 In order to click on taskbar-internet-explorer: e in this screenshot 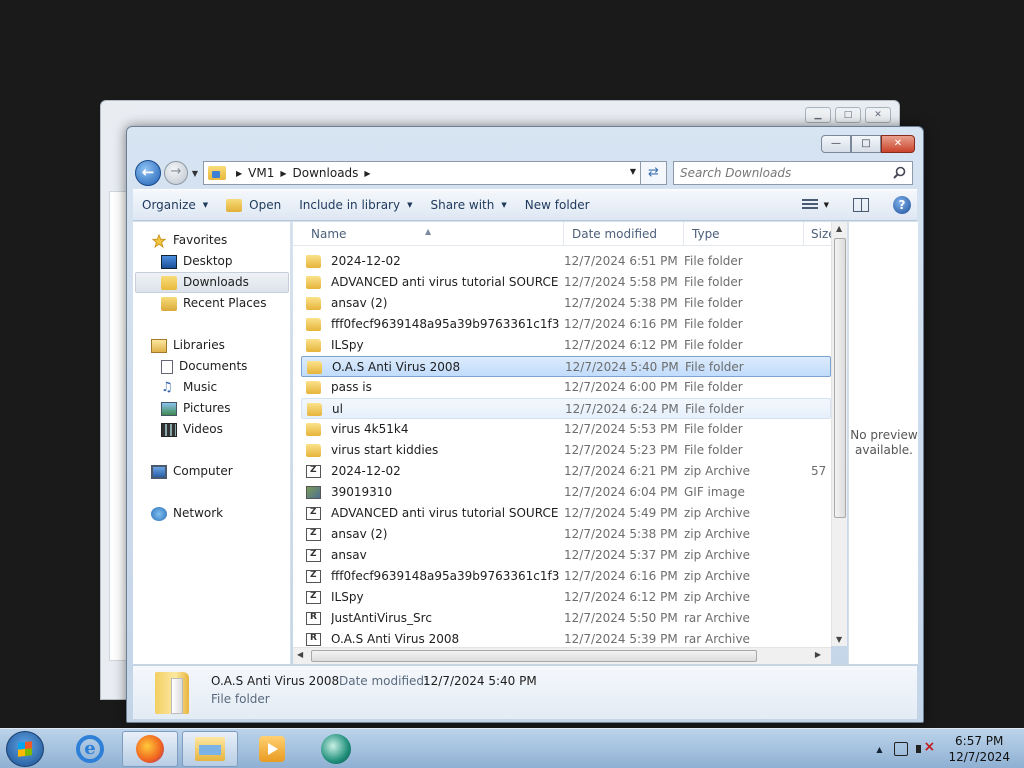, I will do `click(90, 749)`.